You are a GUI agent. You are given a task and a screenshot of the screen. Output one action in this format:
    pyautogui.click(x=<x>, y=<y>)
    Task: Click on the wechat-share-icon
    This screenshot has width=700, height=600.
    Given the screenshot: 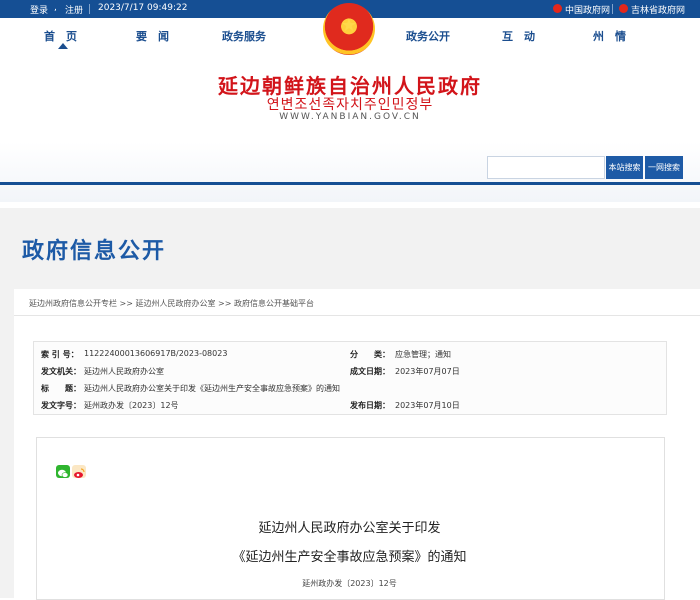 What is the action you would take?
    pyautogui.click(x=63, y=471)
    